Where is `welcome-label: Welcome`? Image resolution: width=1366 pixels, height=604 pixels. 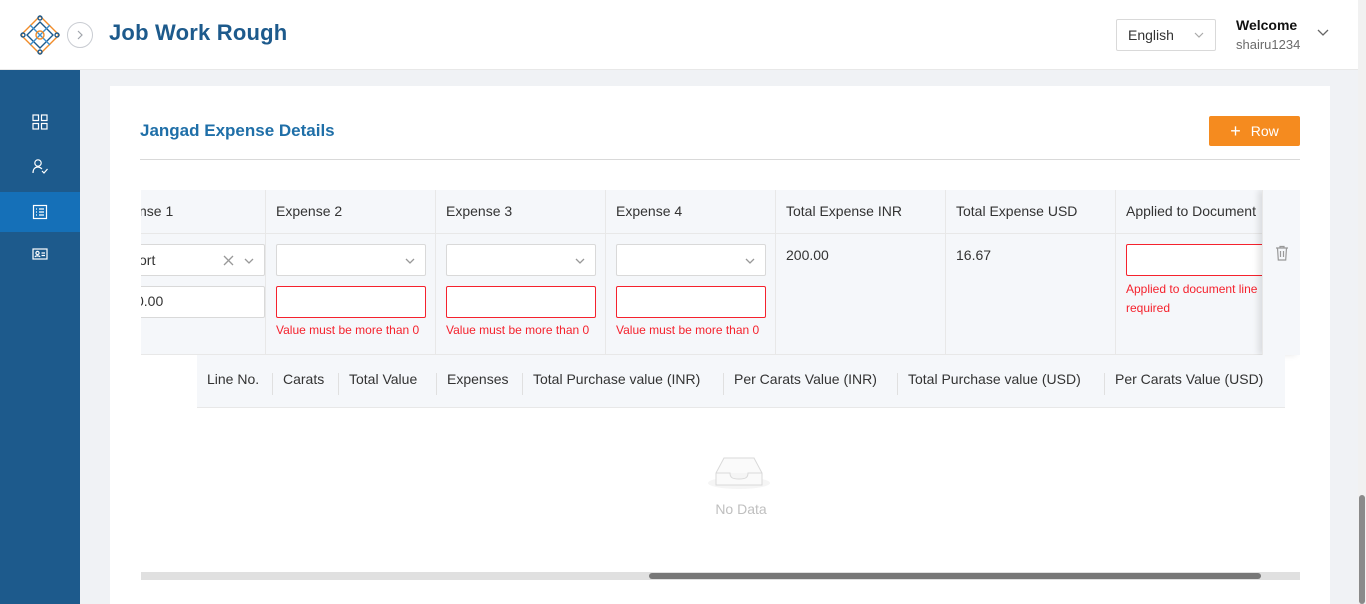
welcome-label: Welcome is located at coordinates (1267, 25).